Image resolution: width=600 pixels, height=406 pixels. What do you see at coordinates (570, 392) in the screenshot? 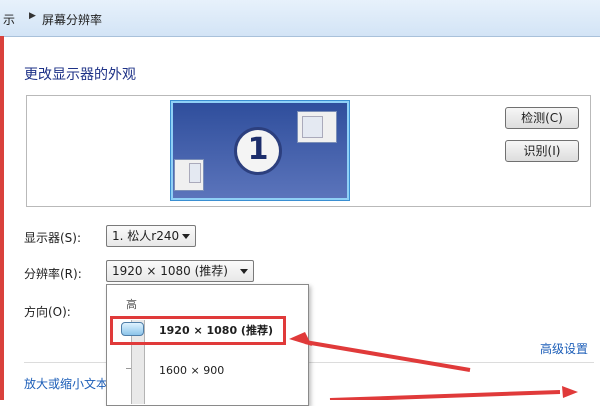
I see `annotation-arrowhead` at bounding box center [570, 392].